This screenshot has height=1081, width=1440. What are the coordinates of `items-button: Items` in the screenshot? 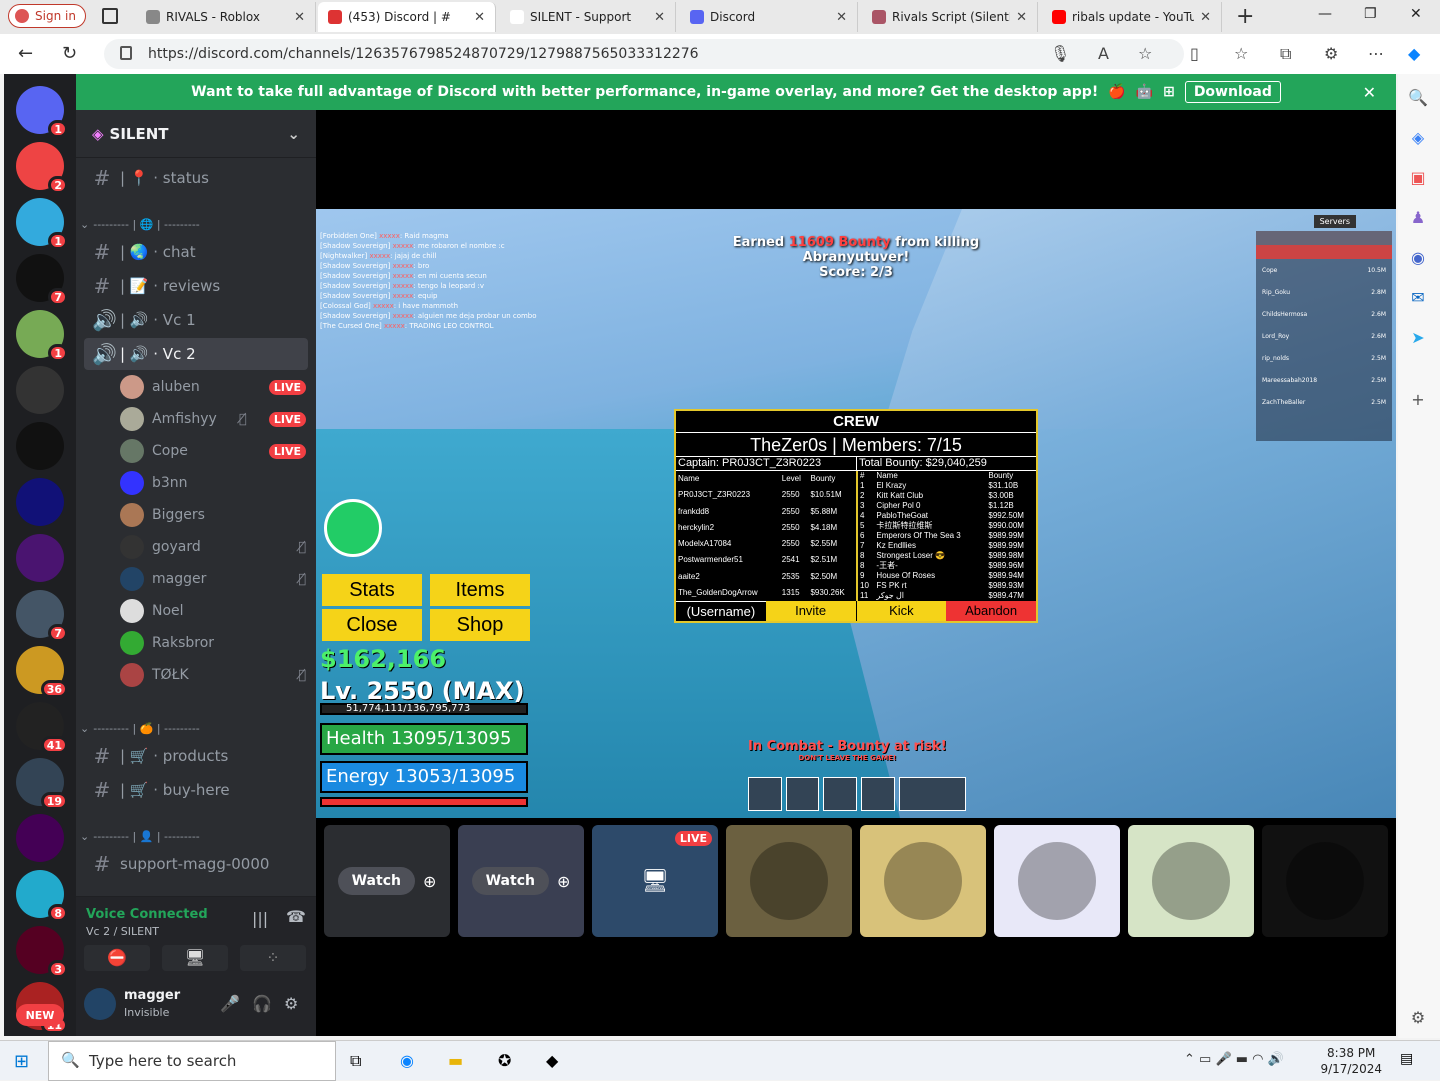 It's located at (480, 590).